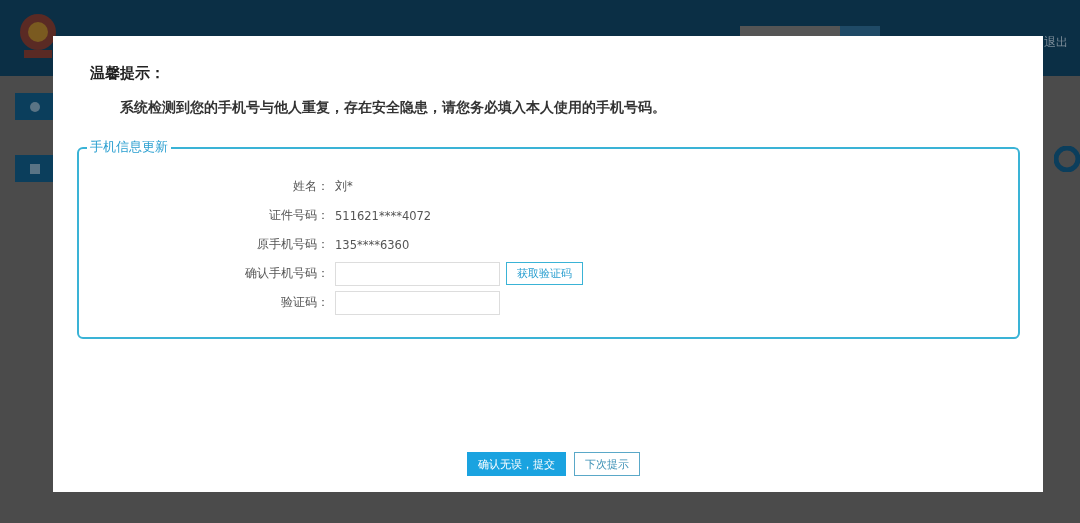 The image size is (1080, 523). I want to click on field-value: 135****6360, so click(373, 244).